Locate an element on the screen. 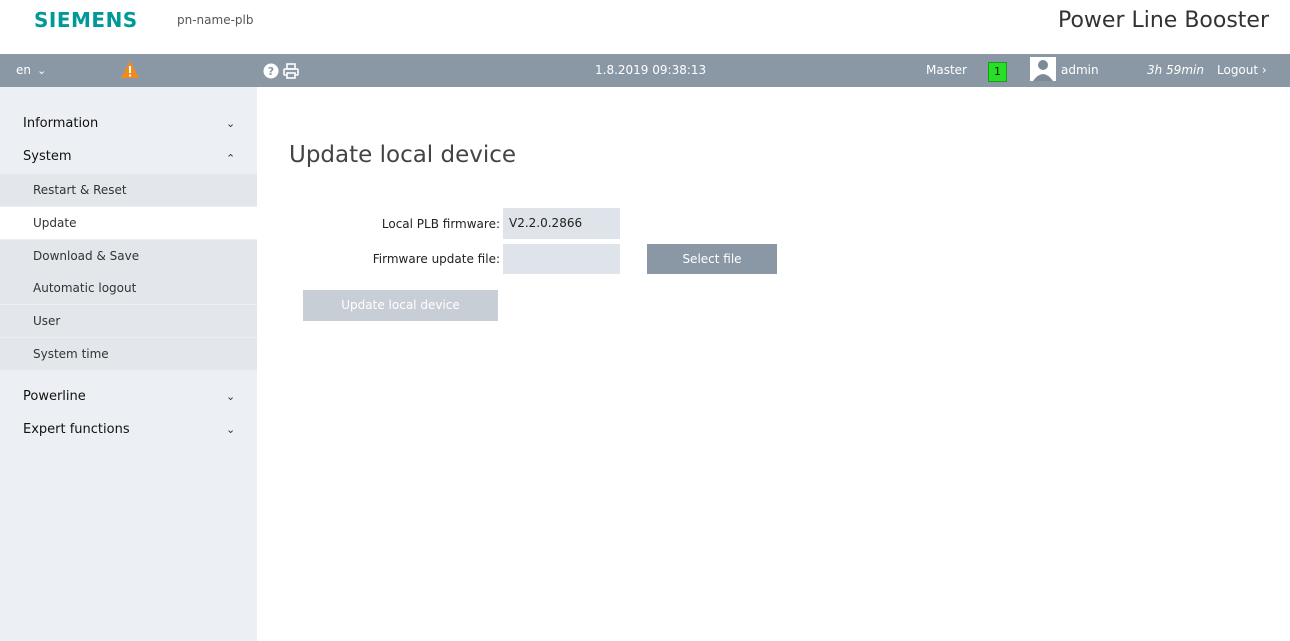 The image size is (1290, 641). firmware-version-value: V2.2.0.2866 is located at coordinates (561, 223).